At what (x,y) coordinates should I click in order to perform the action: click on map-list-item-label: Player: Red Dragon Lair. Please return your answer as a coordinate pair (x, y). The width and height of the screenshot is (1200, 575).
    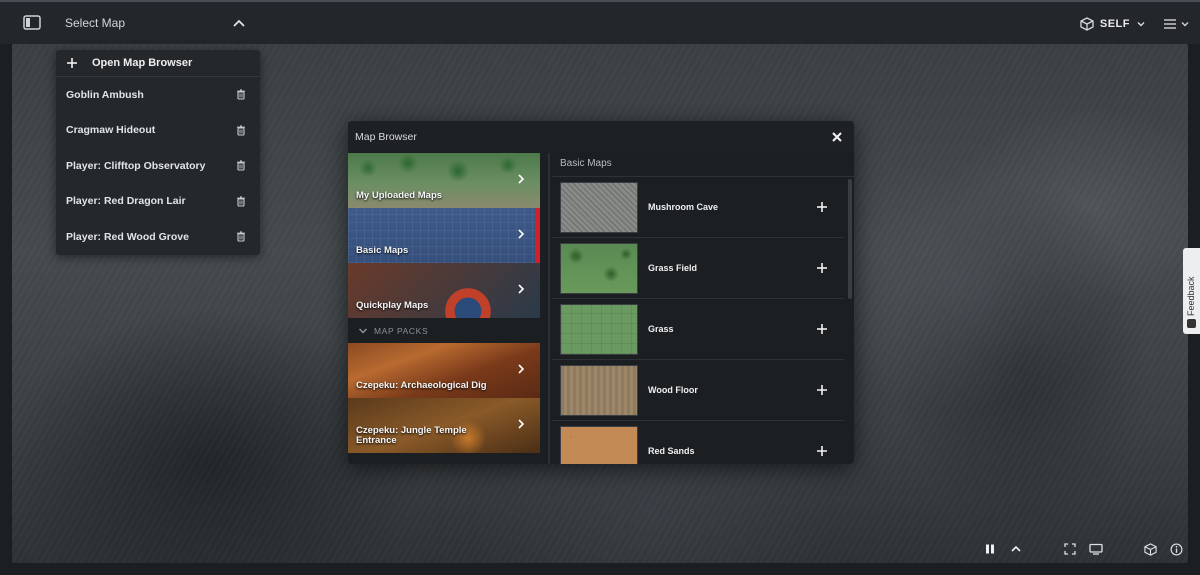
    Looking at the image, I should click on (126, 201).